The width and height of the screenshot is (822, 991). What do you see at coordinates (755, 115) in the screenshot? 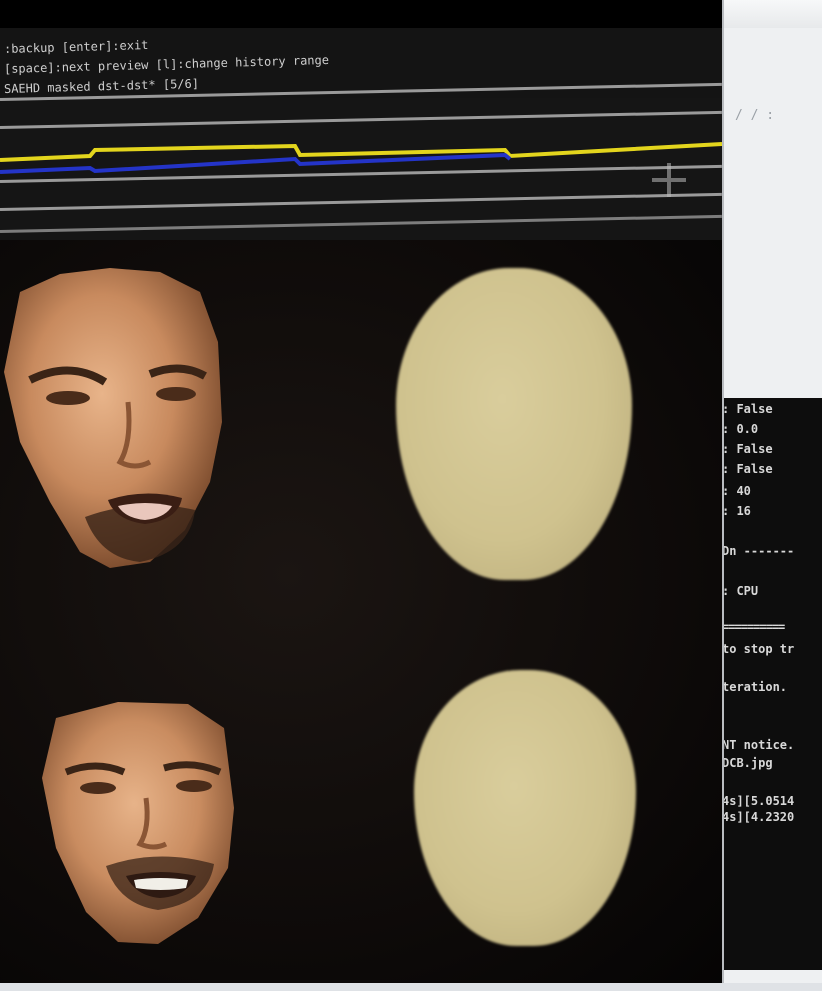
I see `side-fragment: / / :` at bounding box center [755, 115].